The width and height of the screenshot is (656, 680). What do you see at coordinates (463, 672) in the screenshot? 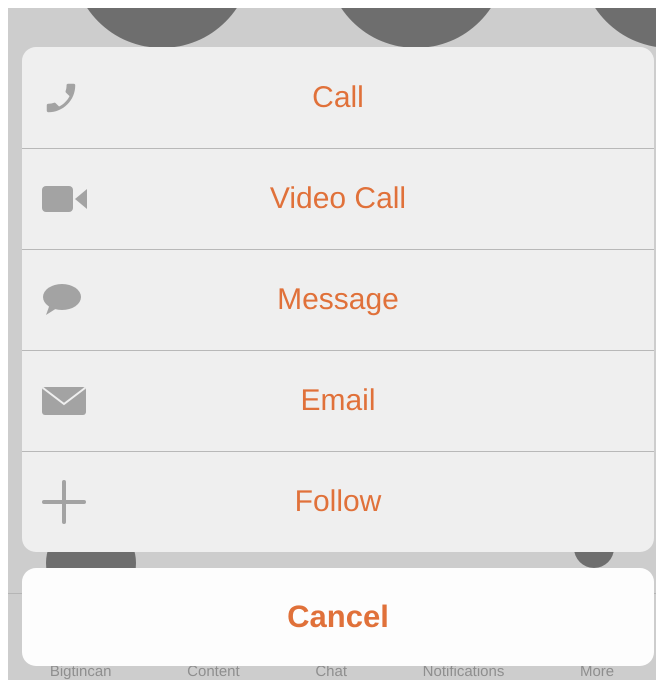
I see `tab-label: Notifications` at bounding box center [463, 672].